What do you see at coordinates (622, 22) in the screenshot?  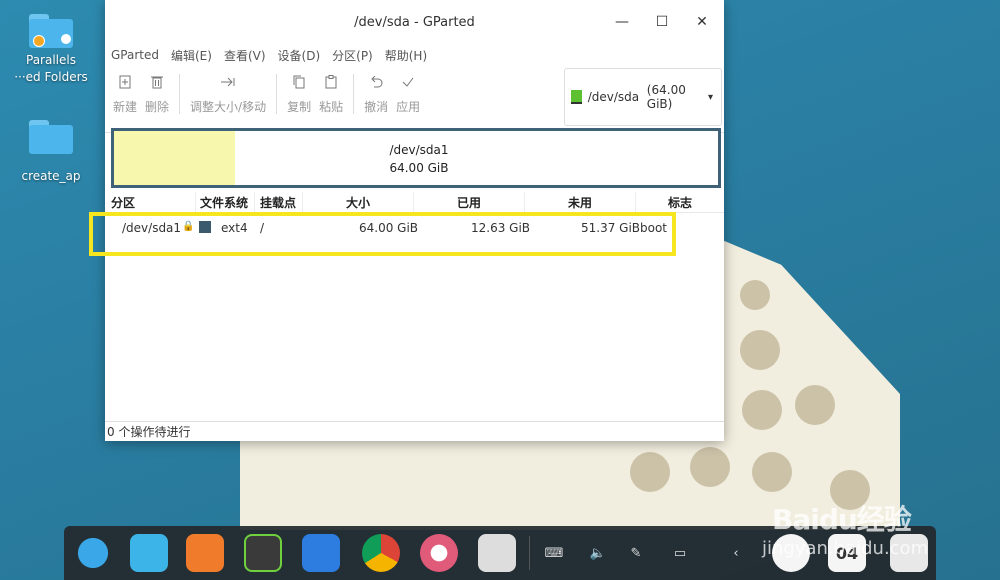 I see `minimize-button: —` at bounding box center [622, 22].